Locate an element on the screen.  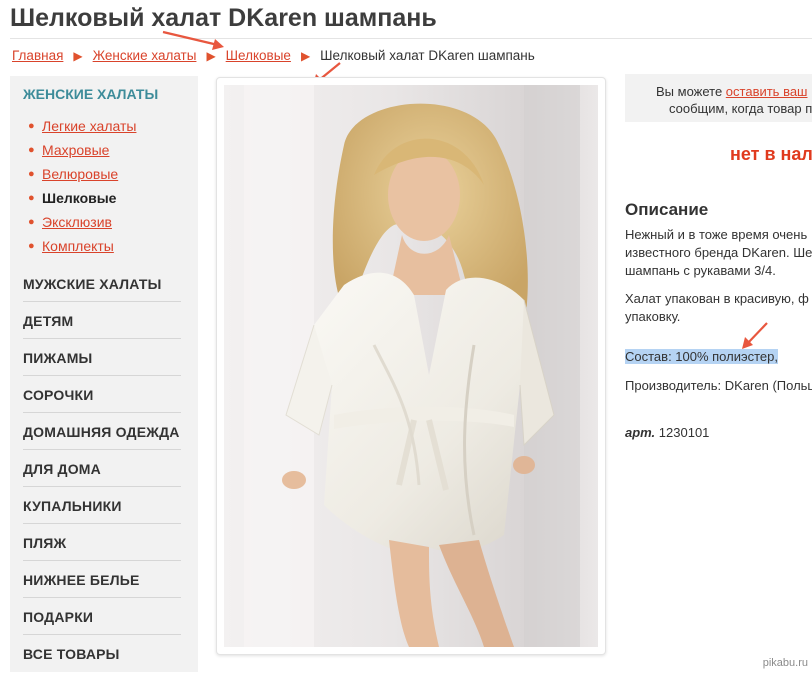
subcategory-link-velour: Велюровые is located at coordinates (80, 174).